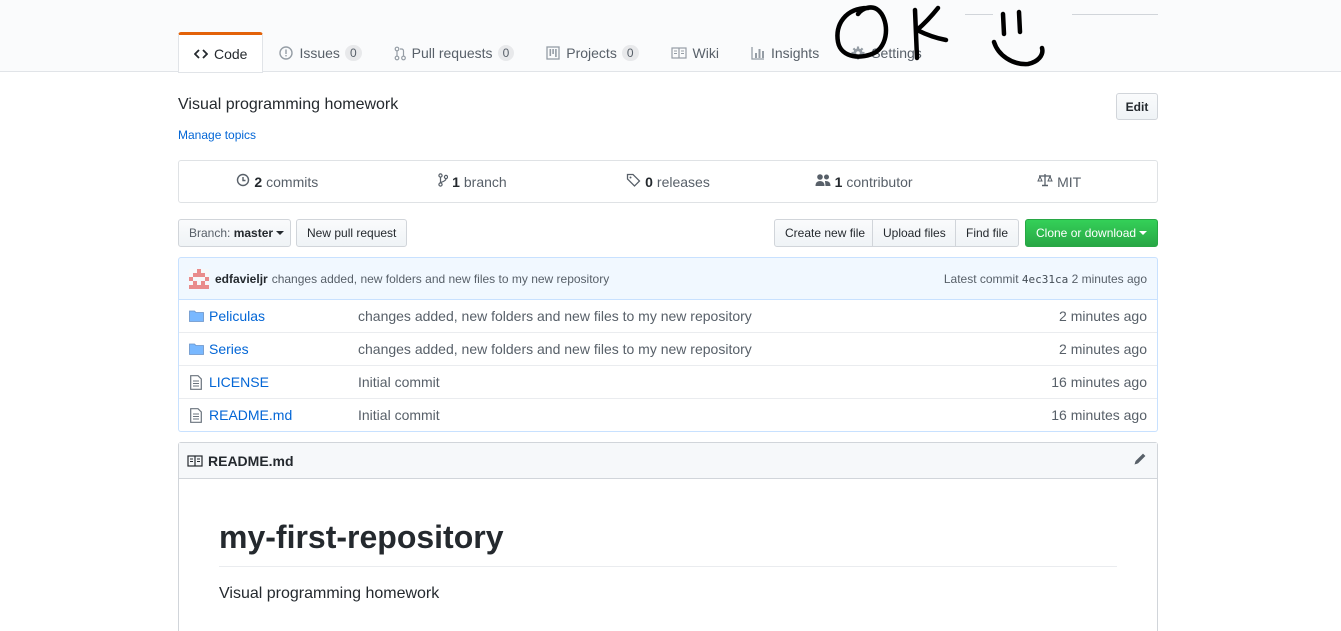 This screenshot has height=631, width=1341. I want to click on tab-pull-requests: Pull requests 0, so click(454, 52).